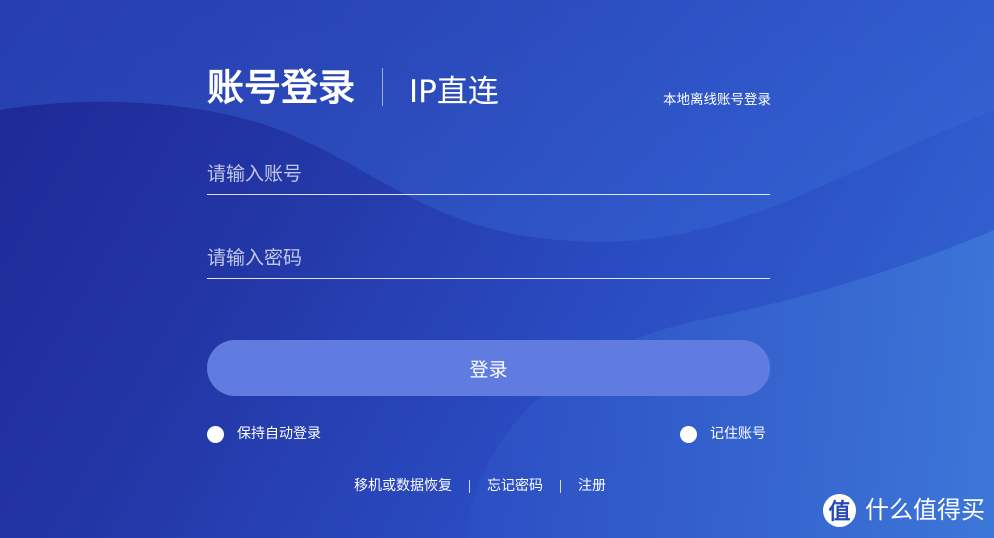 This screenshot has width=994, height=538. I want to click on account-field, so click(488, 174).